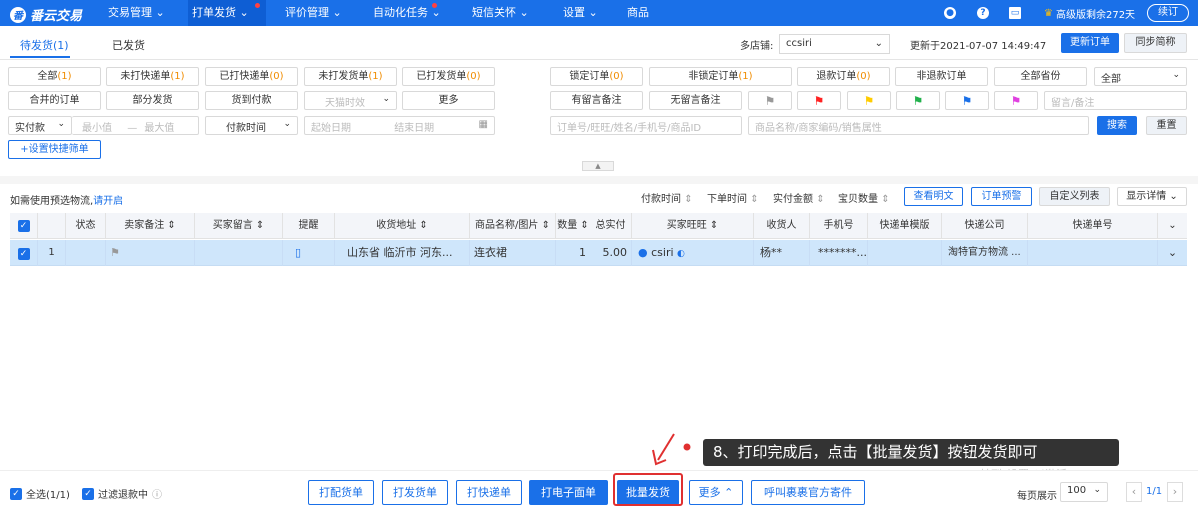 The image size is (1198, 509). I want to click on tmall-timeliness-select: 天猫时效 ⌄, so click(350, 100).